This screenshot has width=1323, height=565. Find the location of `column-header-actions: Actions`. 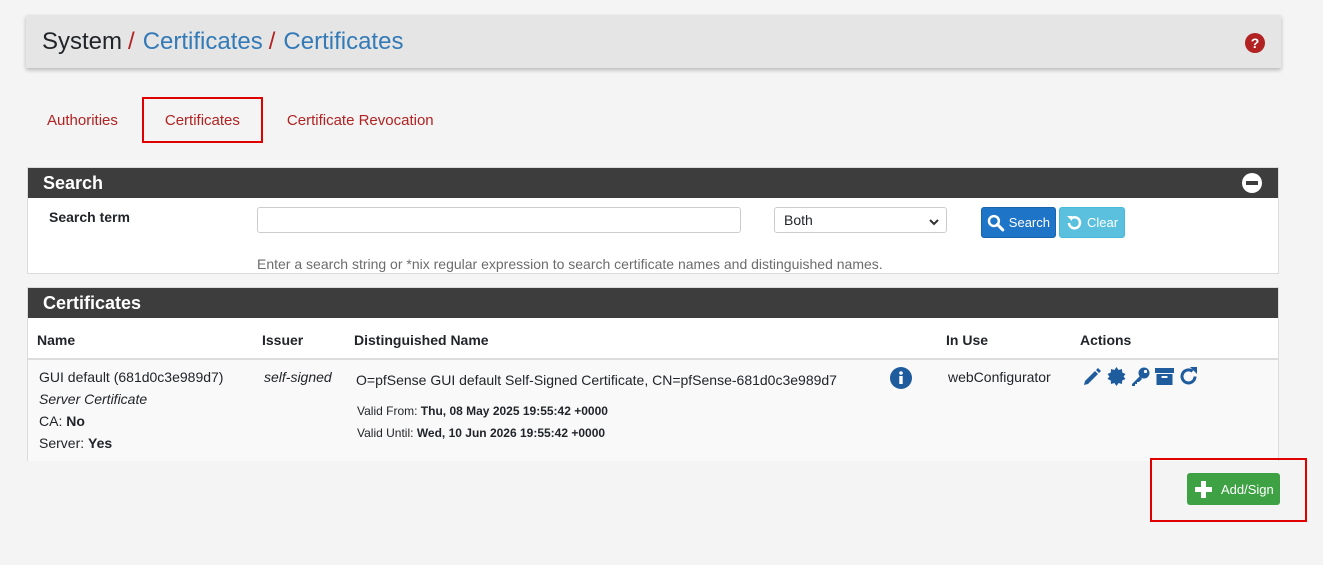

column-header-actions: Actions is located at coordinates (1106, 340).